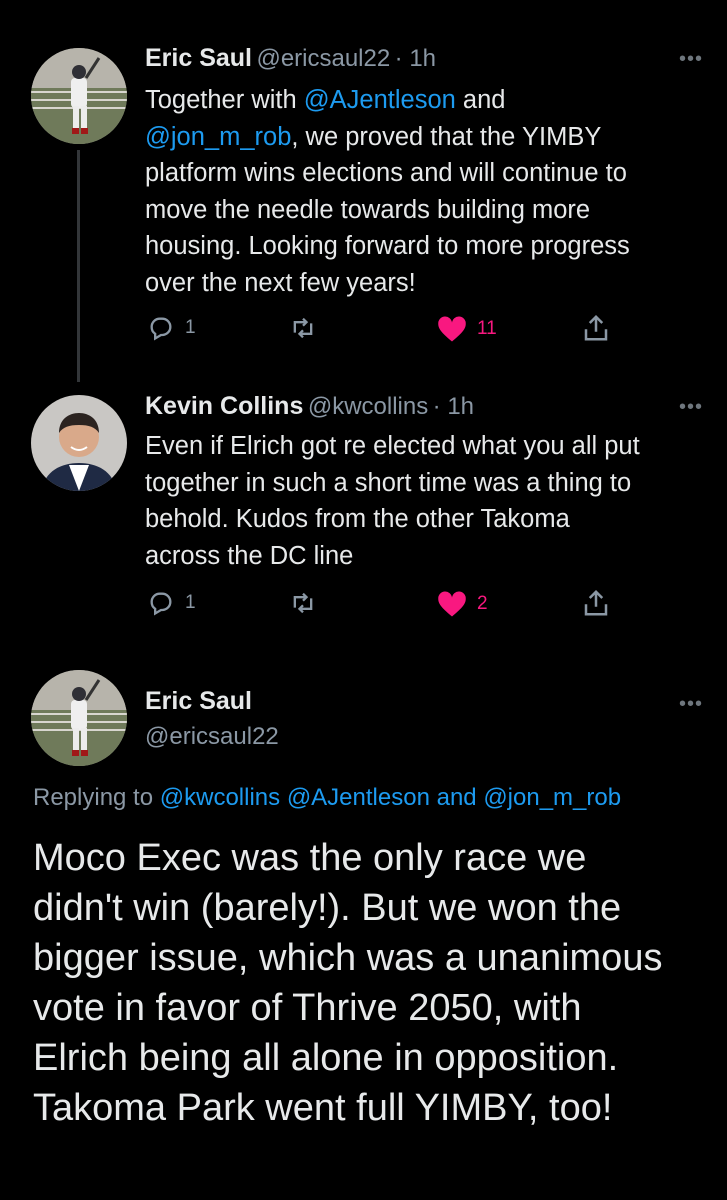 This screenshot has width=727, height=1200. What do you see at coordinates (482, 603) in the screenshot?
I see `like-count: 2` at bounding box center [482, 603].